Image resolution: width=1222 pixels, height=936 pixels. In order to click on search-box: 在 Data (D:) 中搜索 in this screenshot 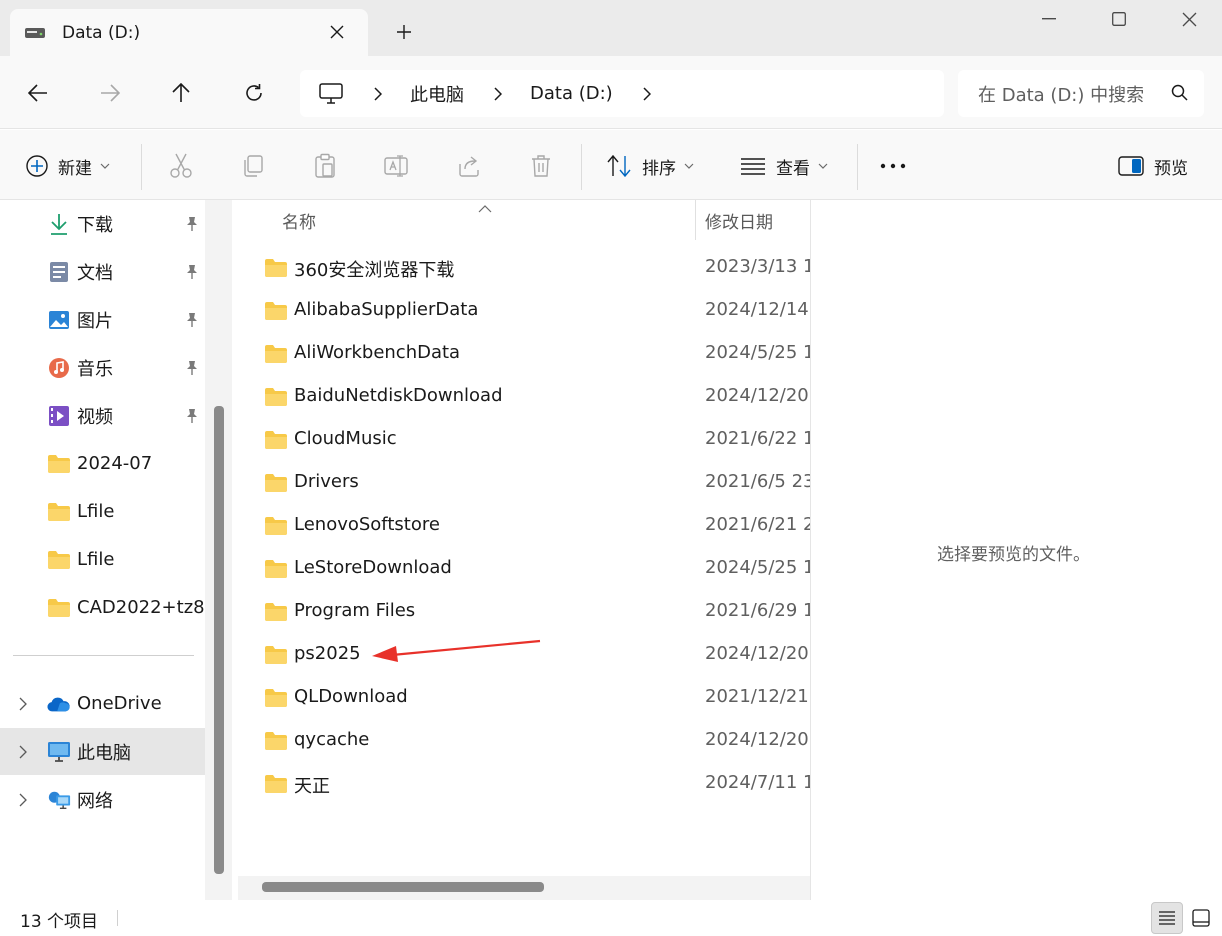, I will do `click(1081, 93)`.